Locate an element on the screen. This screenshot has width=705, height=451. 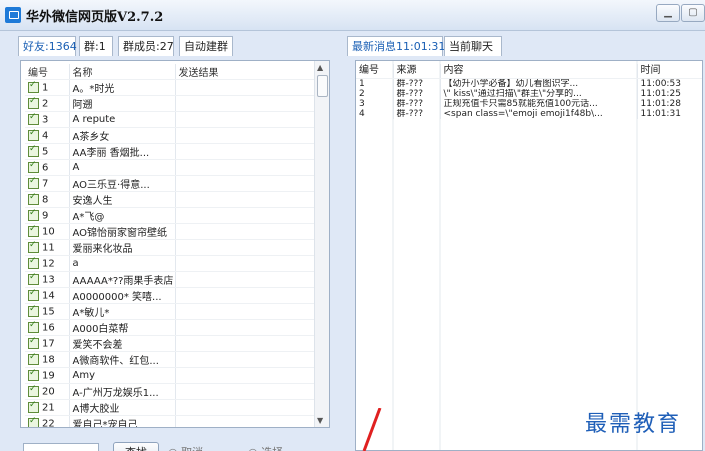
friend-row: 8 安逸人生 is located at coordinates (173, 199).